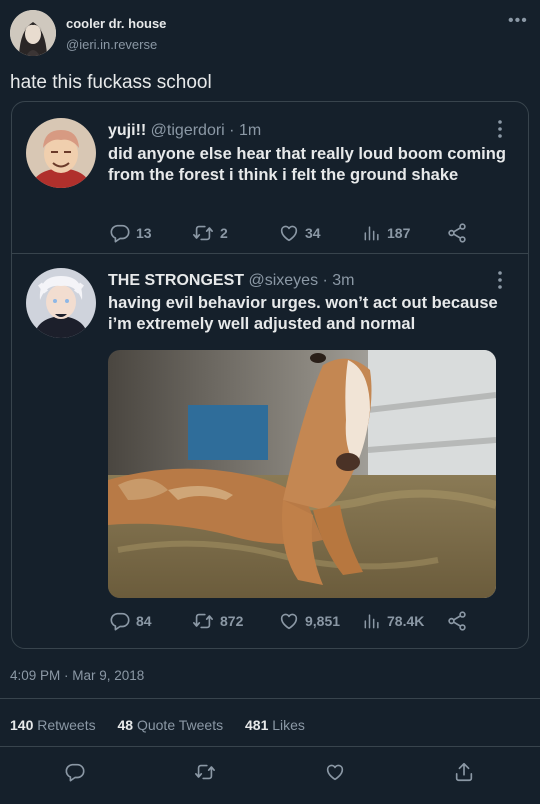  What do you see at coordinates (33, 33) in the screenshot?
I see `author-avatar` at bounding box center [33, 33].